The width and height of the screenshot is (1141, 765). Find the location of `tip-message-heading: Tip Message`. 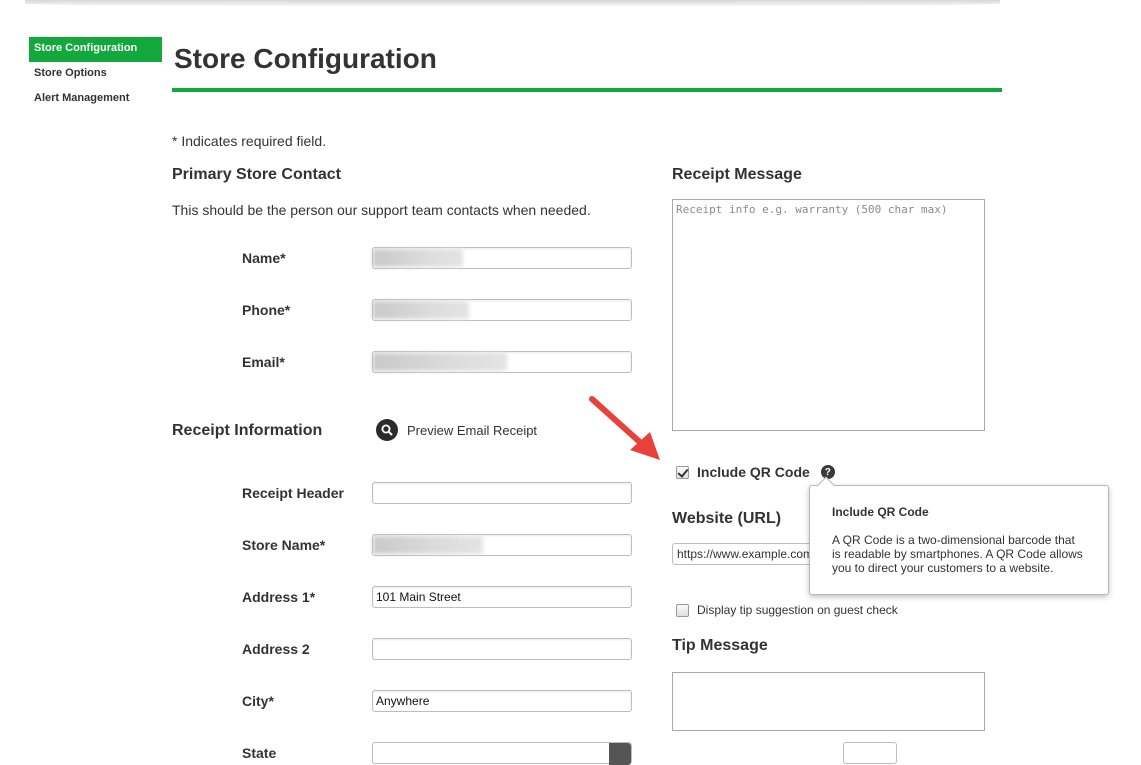

tip-message-heading: Tip Message is located at coordinates (720, 645).